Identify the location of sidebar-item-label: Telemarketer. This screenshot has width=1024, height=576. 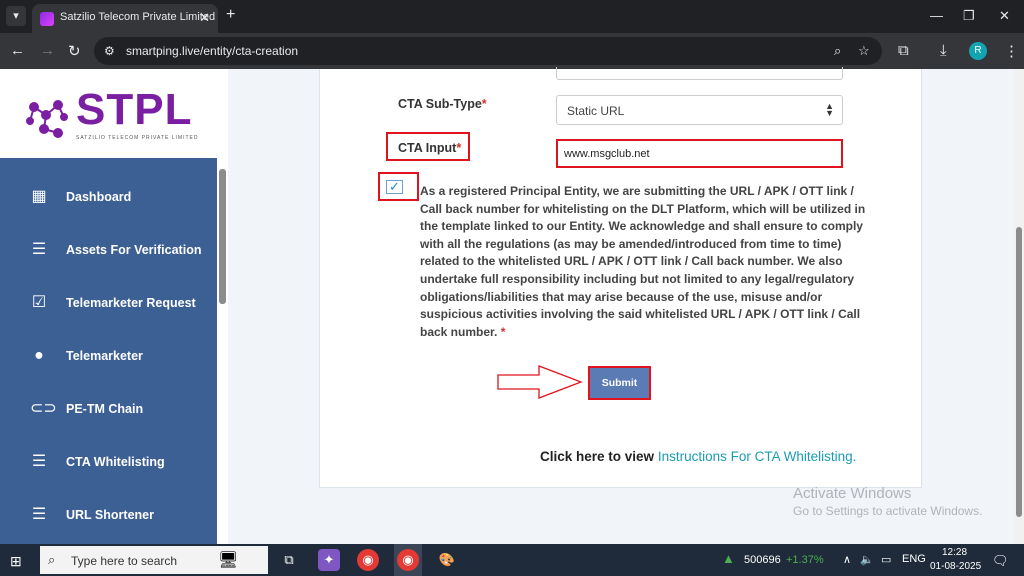
(104, 356).